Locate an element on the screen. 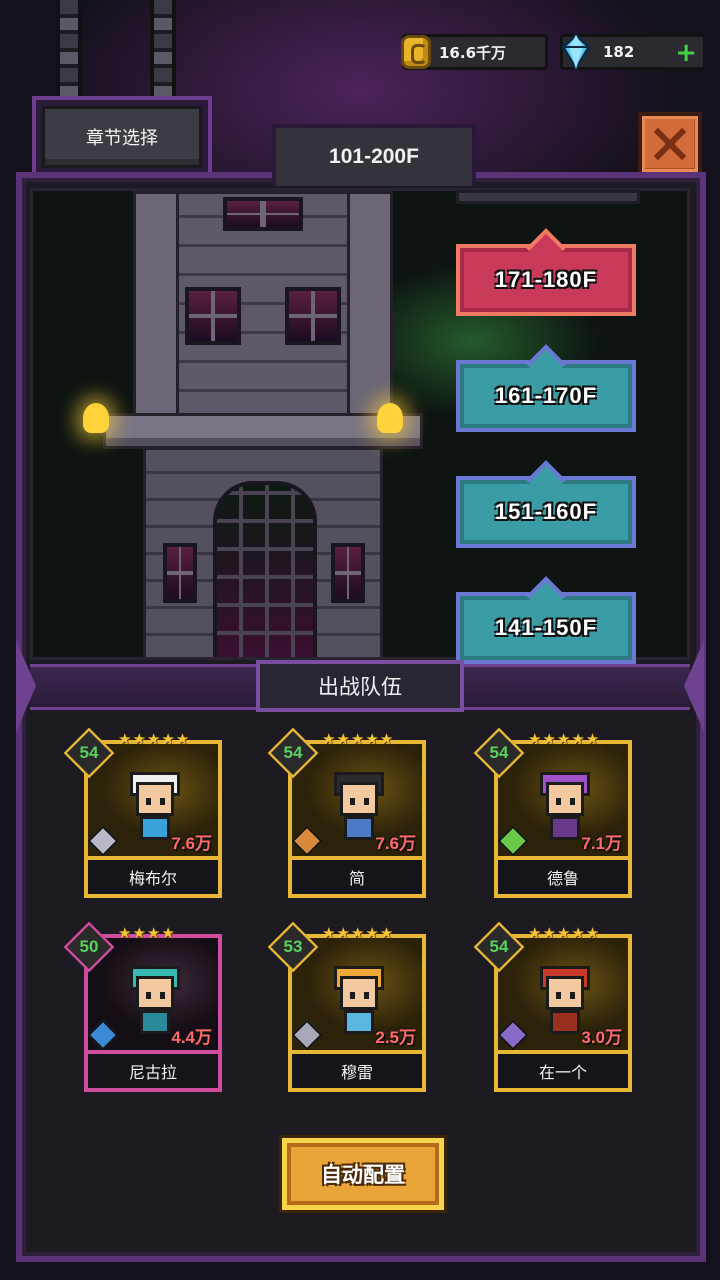  diamond-icon is located at coordinates (576, 52).